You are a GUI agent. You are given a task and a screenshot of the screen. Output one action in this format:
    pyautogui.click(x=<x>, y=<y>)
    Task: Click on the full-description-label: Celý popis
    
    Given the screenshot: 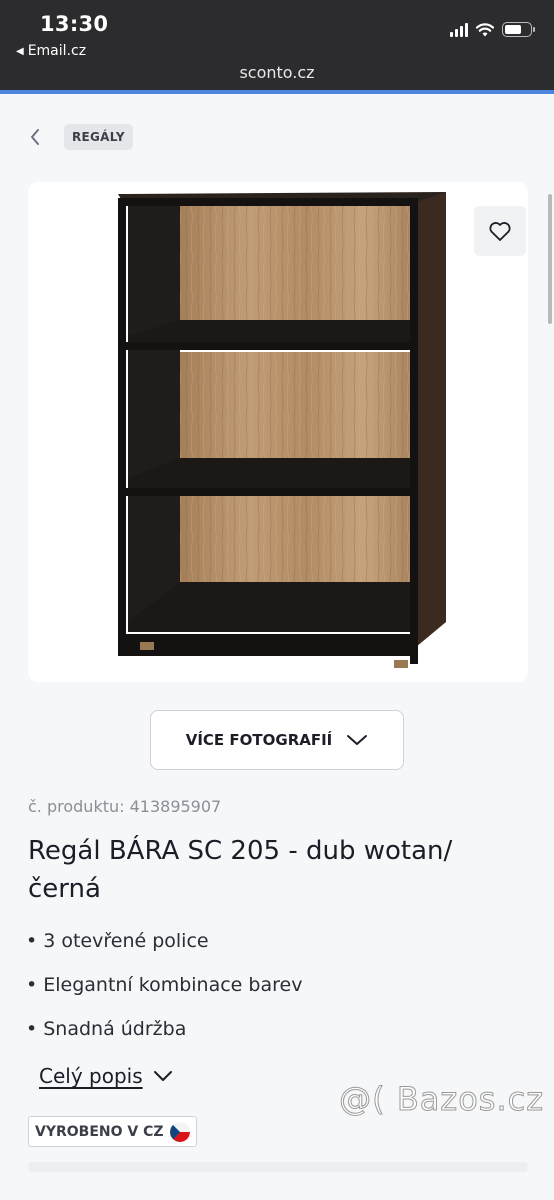 What is the action you would take?
    pyautogui.click(x=91, y=1076)
    